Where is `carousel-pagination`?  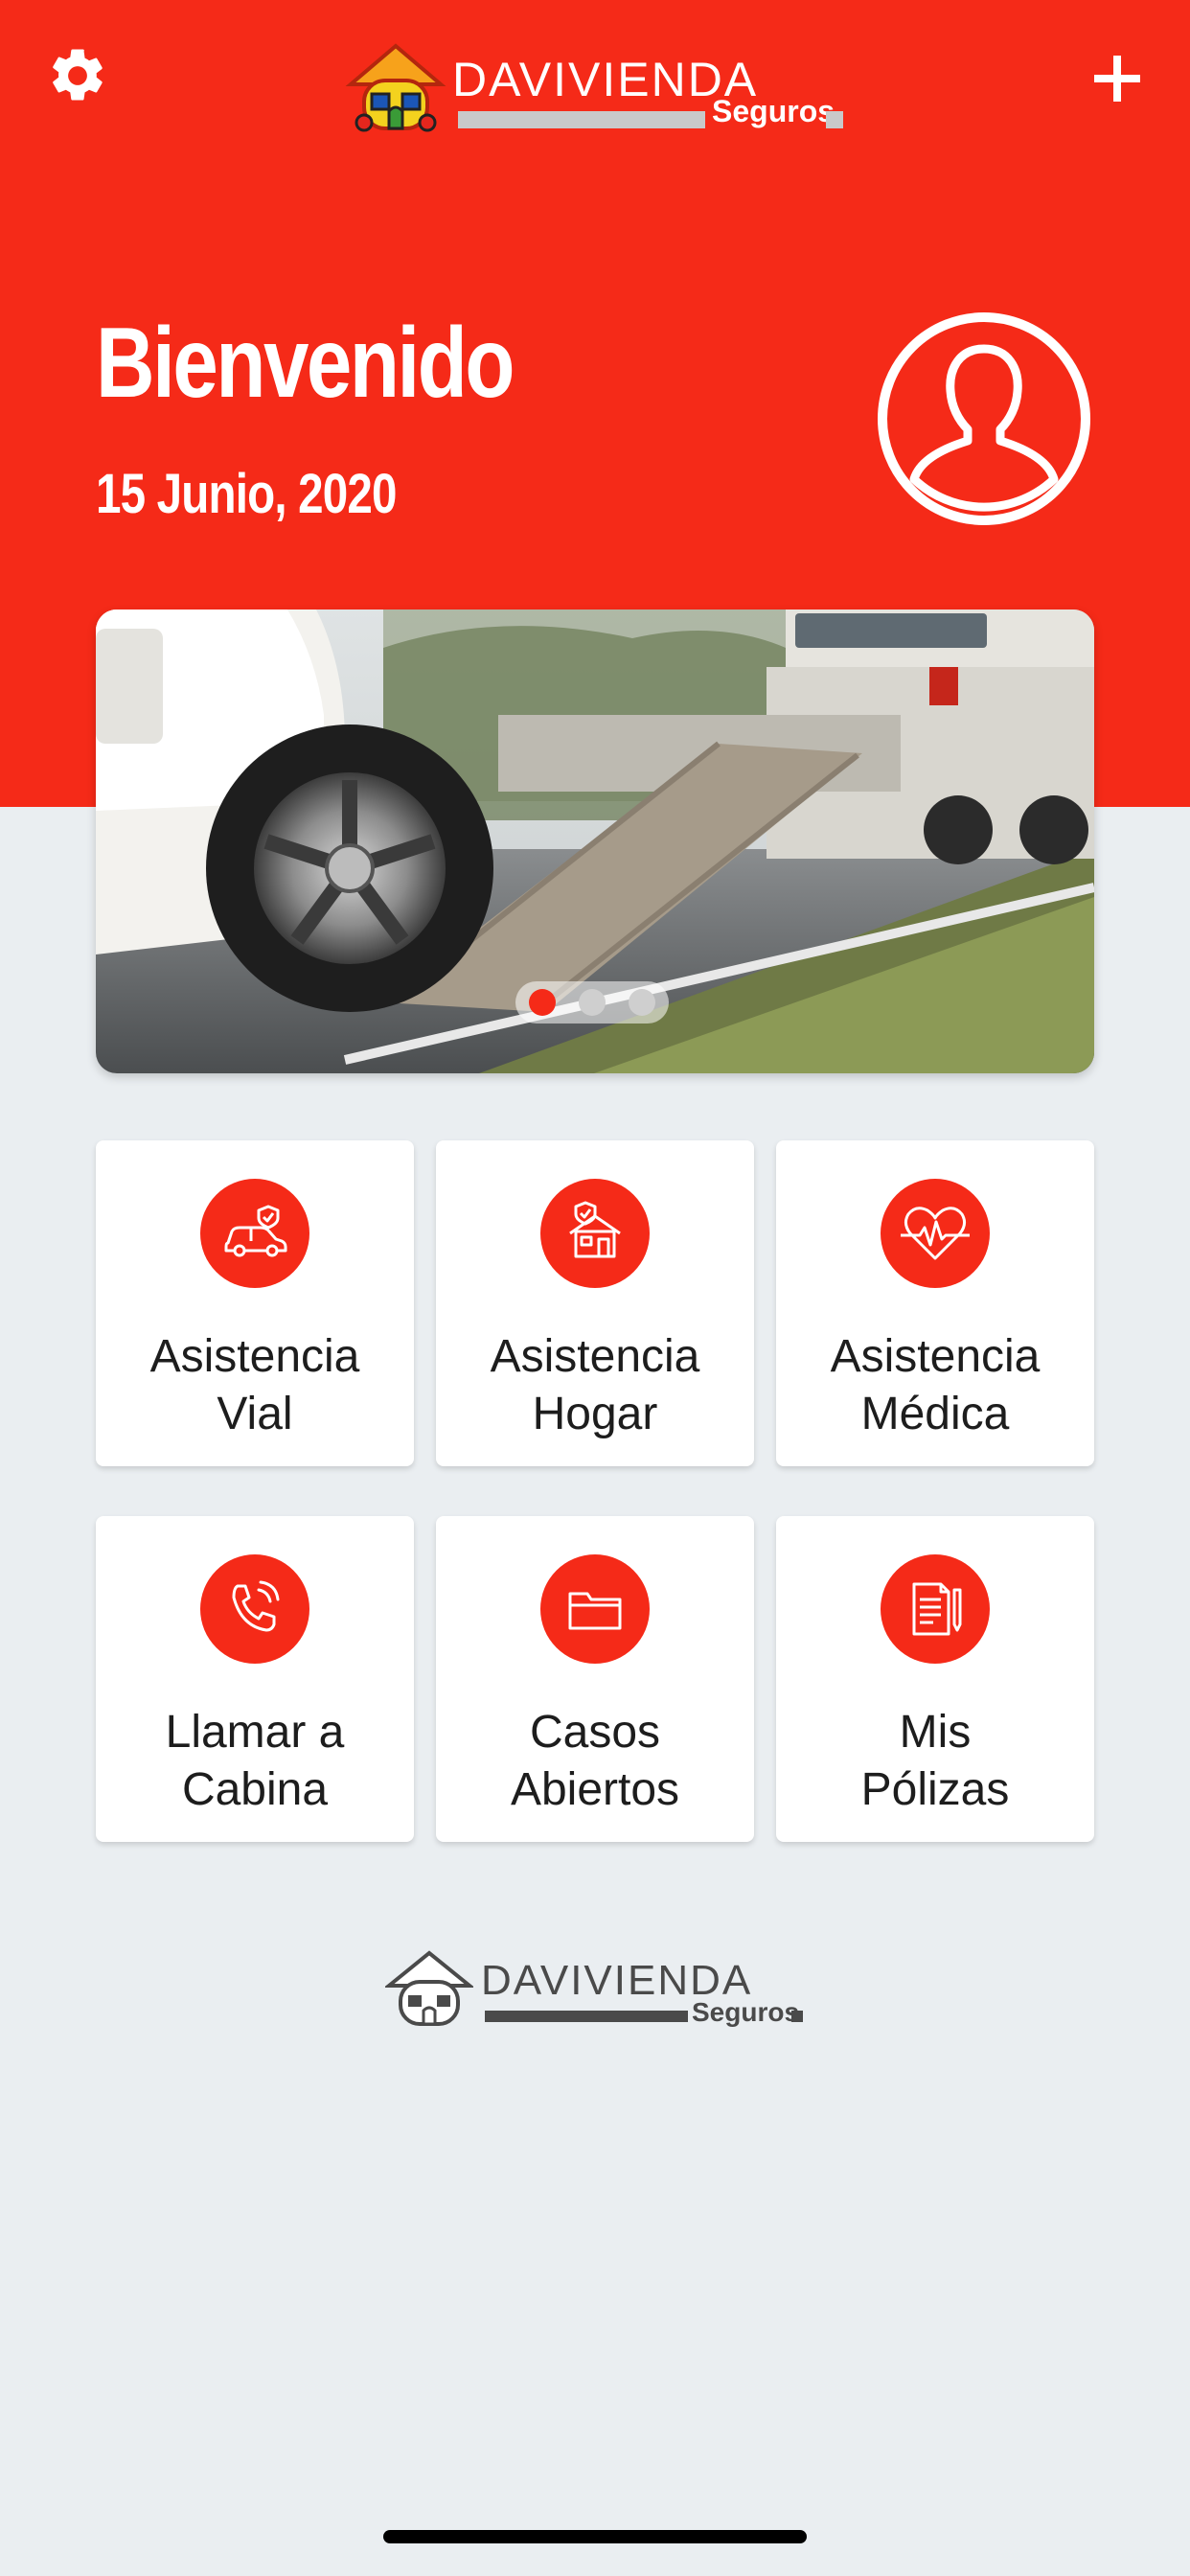 carousel-pagination is located at coordinates (592, 1002).